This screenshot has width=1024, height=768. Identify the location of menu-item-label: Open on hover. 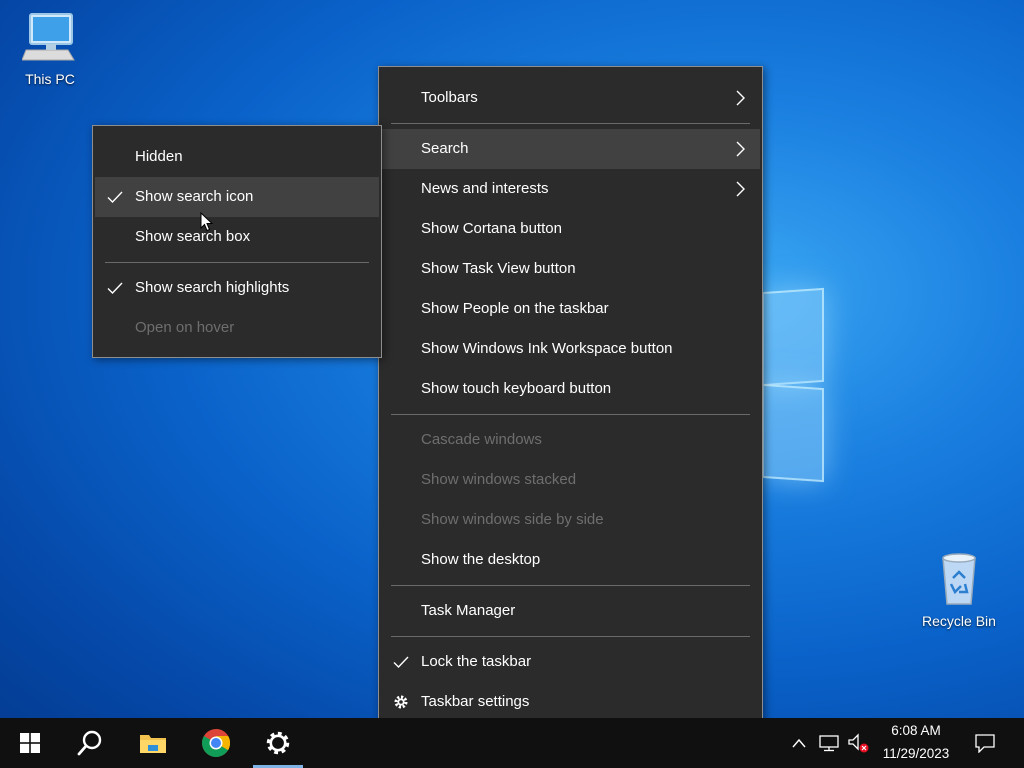
(185, 327).